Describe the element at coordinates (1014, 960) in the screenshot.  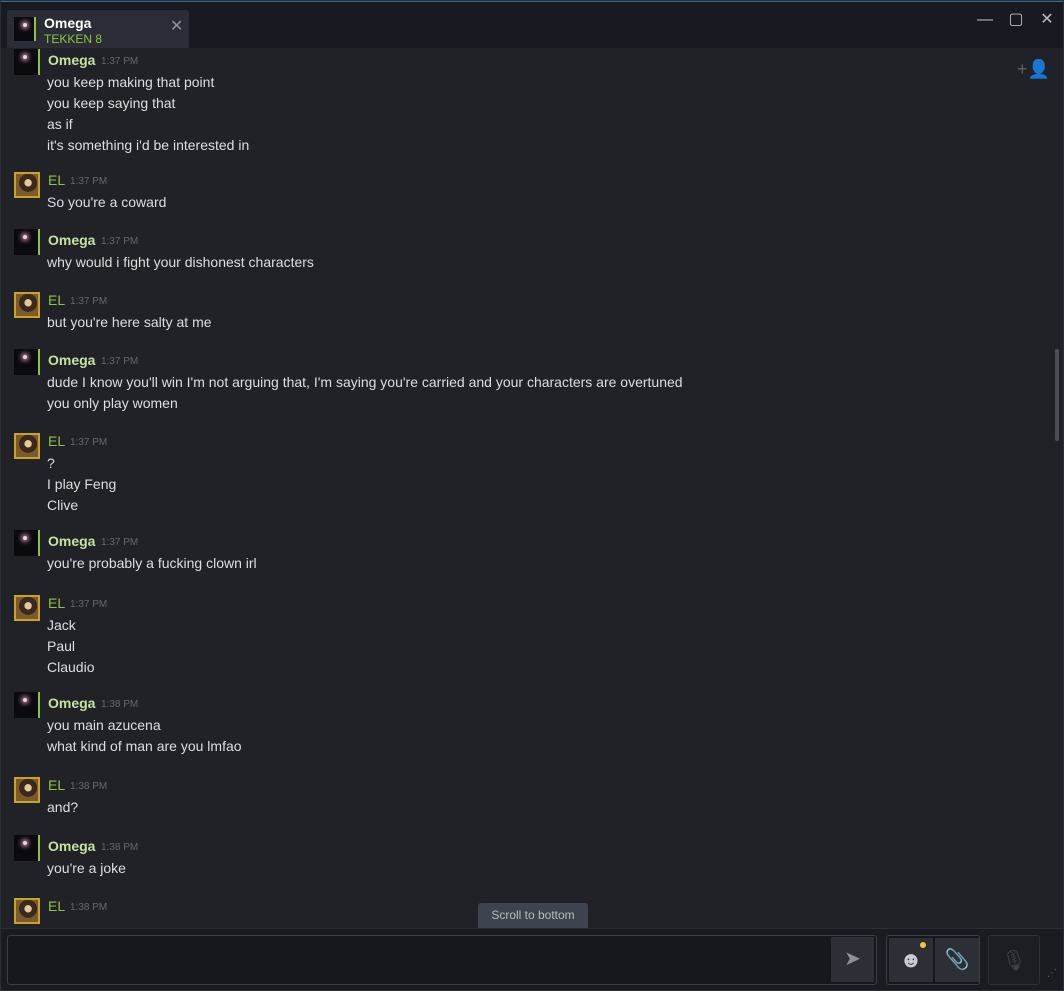
I see `microphone-icon: 🎙` at that location.